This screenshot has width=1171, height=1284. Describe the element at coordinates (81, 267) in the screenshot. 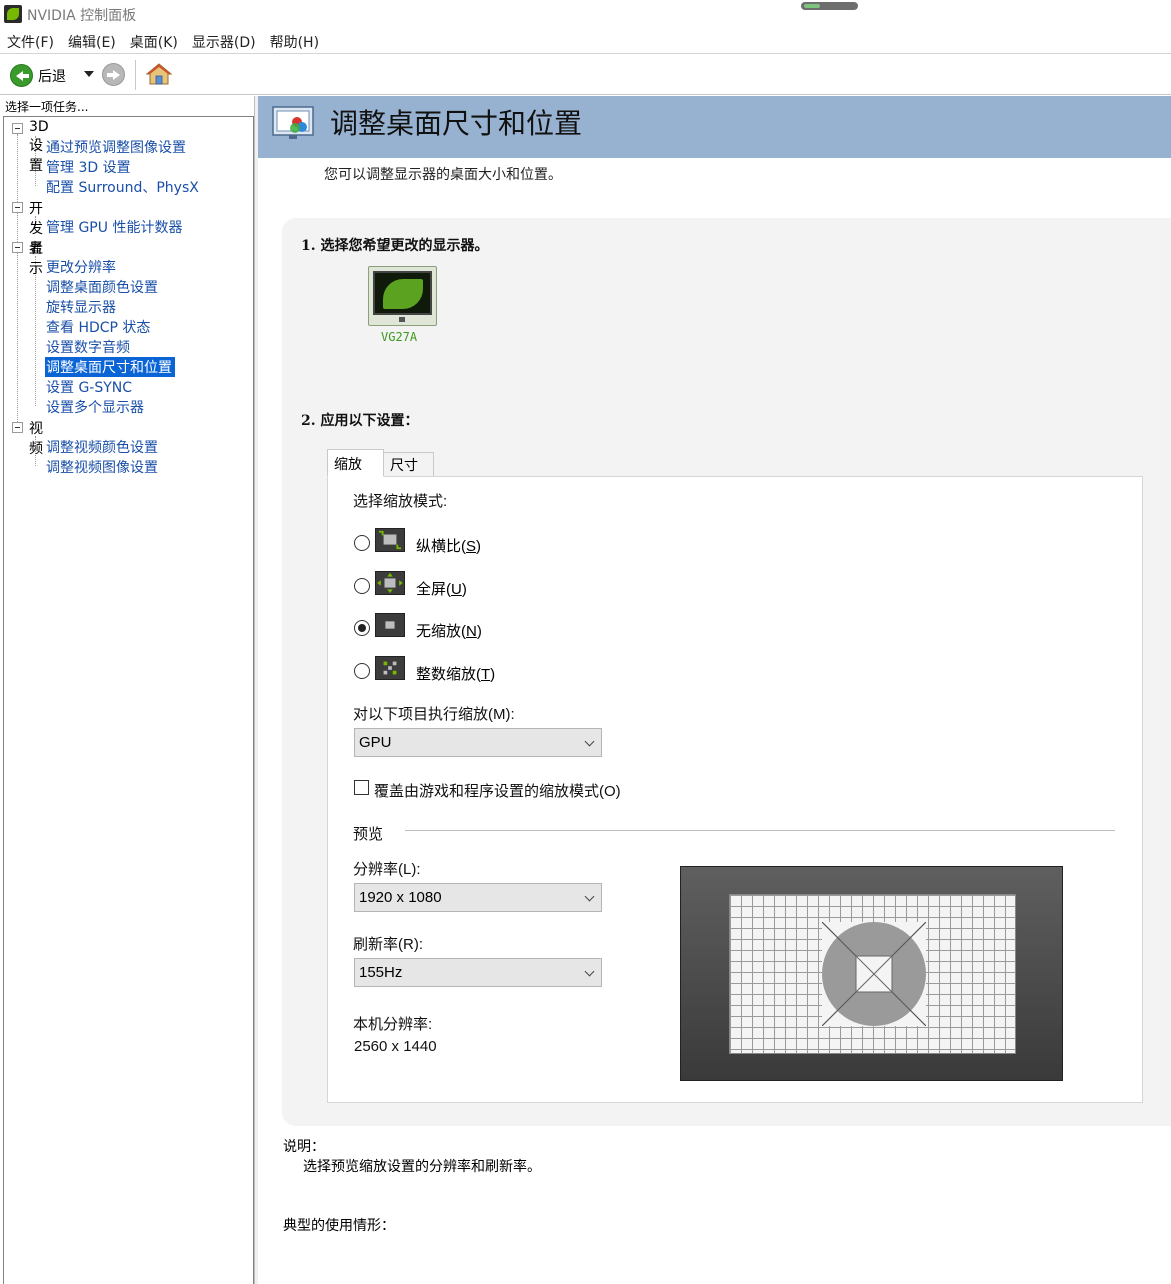

I see `task-change-resolution: 更改分辨率` at that location.